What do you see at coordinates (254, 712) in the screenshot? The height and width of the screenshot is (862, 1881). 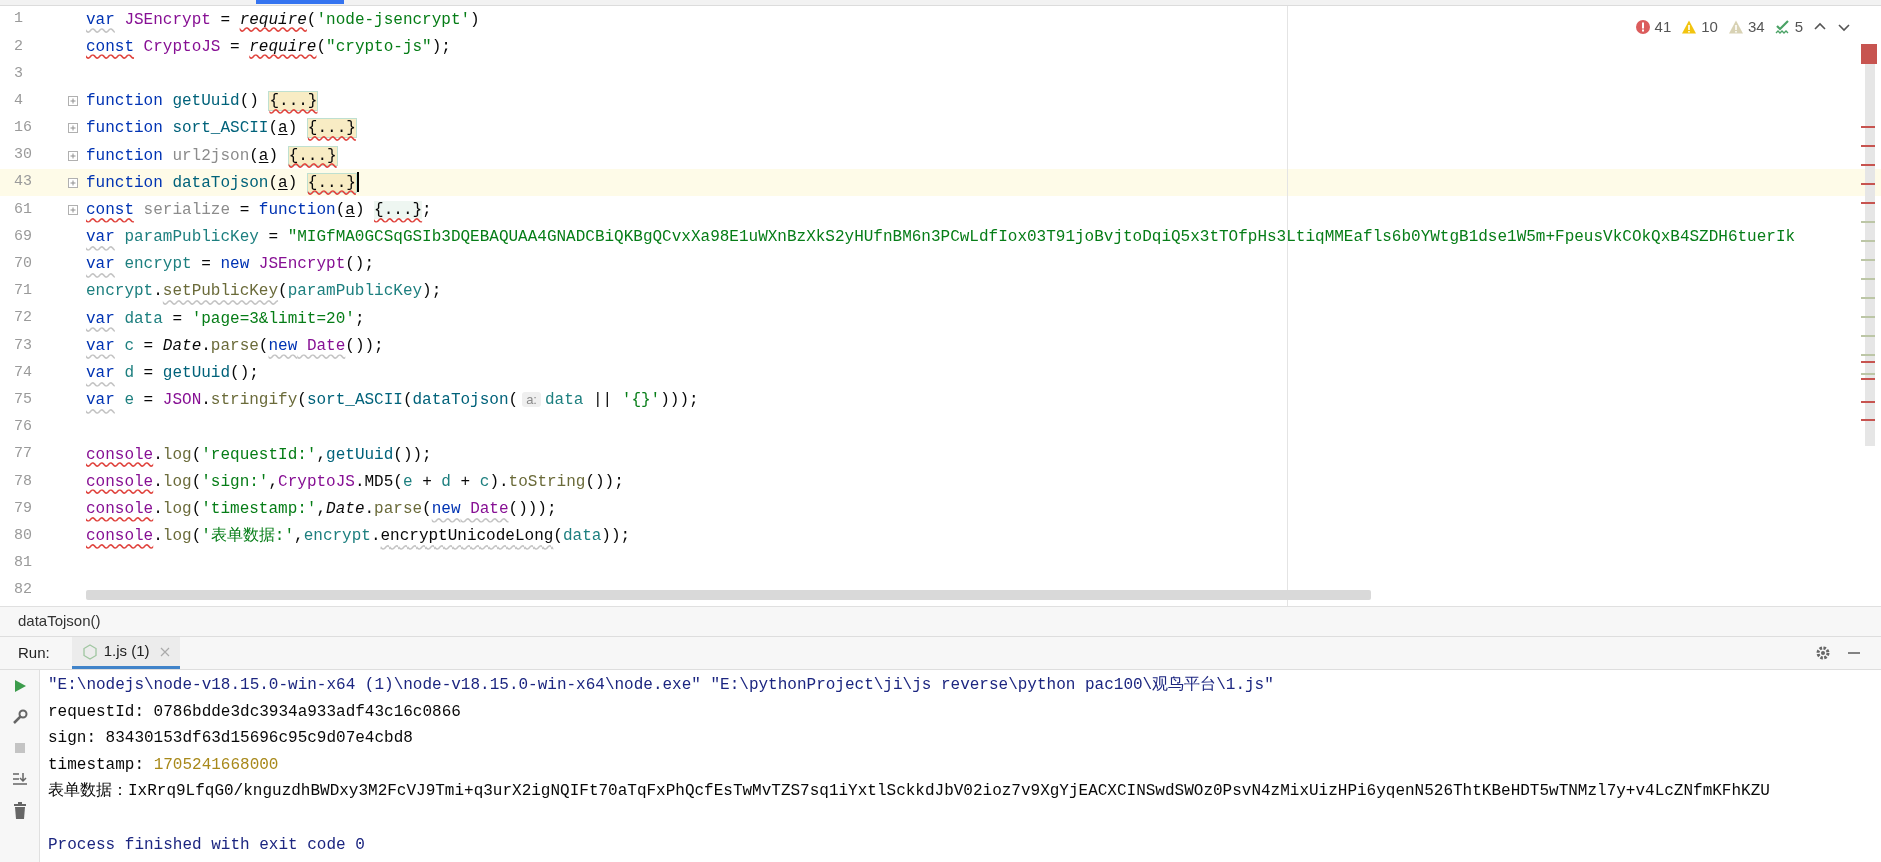 I see `console-line: requestId: 0786bdde3dc3934a933adf43c16c0866` at bounding box center [254, 712].